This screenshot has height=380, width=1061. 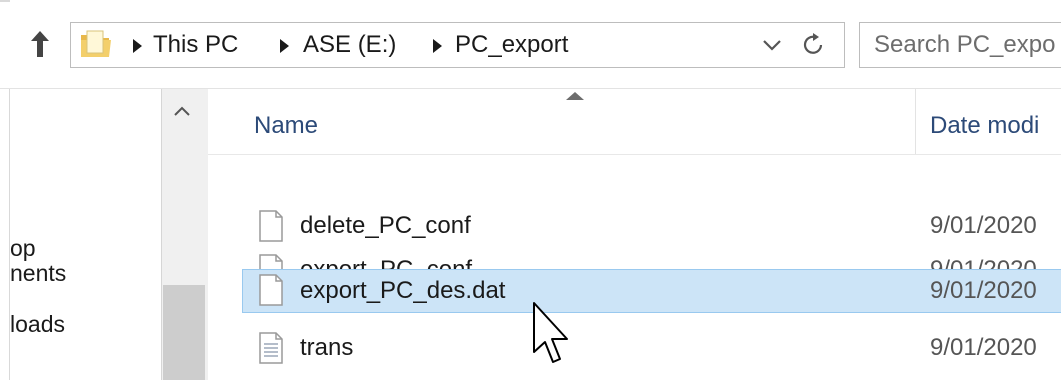 What do you see at coordinates (286, 126) in the screenshot?
I see `column-header-name: Name` at bounding box center [286, 126].